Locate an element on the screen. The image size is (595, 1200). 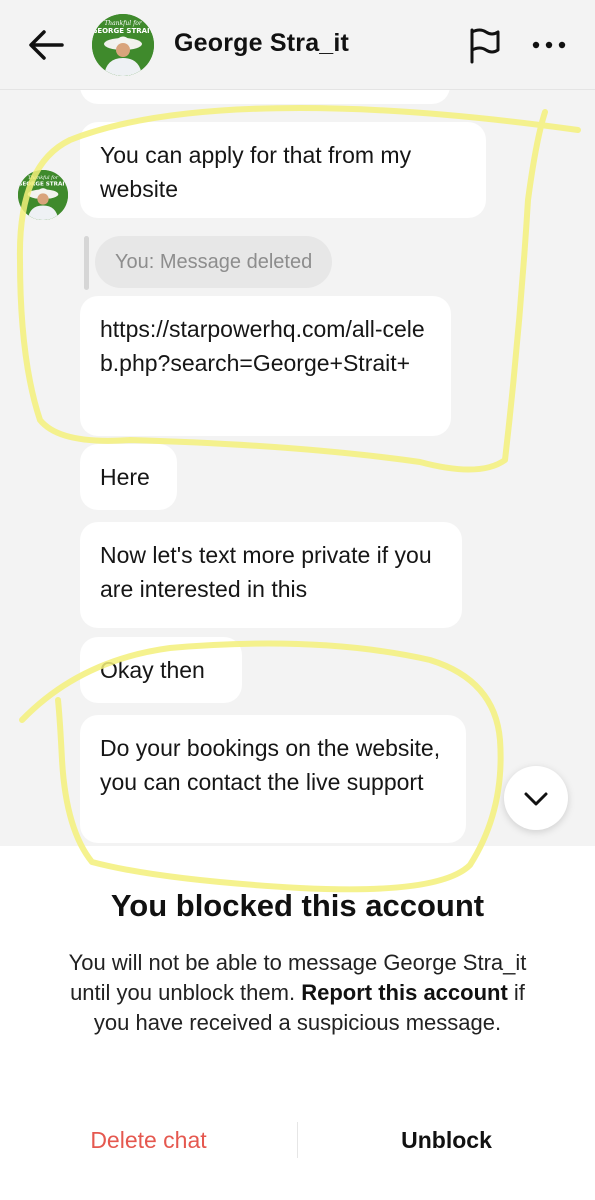
message-bubble: You can apply for that from my website is located at coordinates (283, 170).